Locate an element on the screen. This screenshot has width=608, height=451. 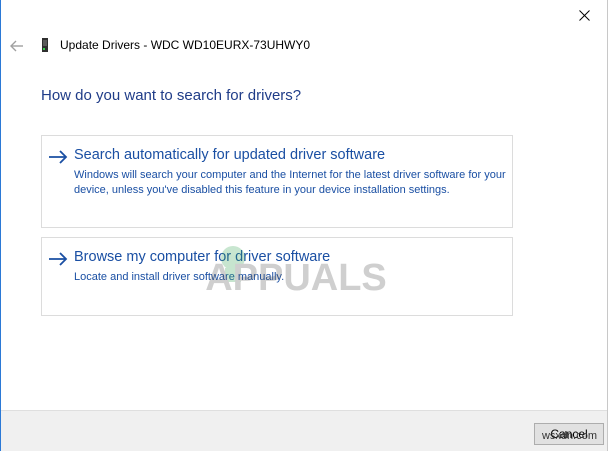
dialog-footer: Cancel is located at coordinates (304, 430).